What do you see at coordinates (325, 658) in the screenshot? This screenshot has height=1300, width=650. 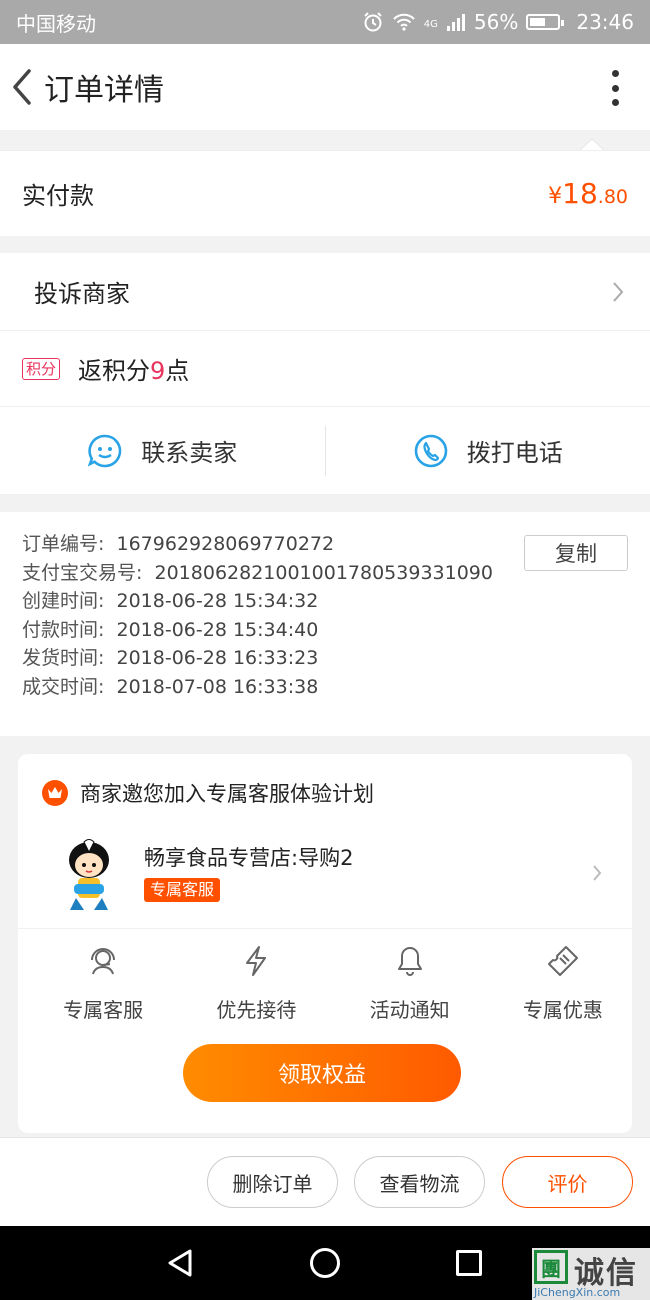 I see `info-row: 发货时间: 2018-06-28 16:33:23` at bounding box center [325, 658].